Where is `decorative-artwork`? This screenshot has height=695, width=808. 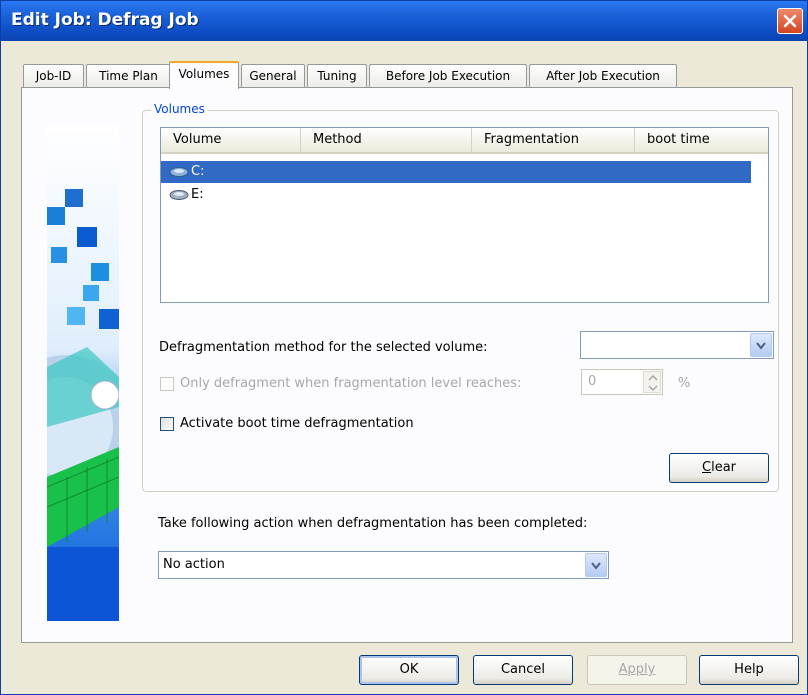 decorative-artwork is located at coordinates (83, 374).